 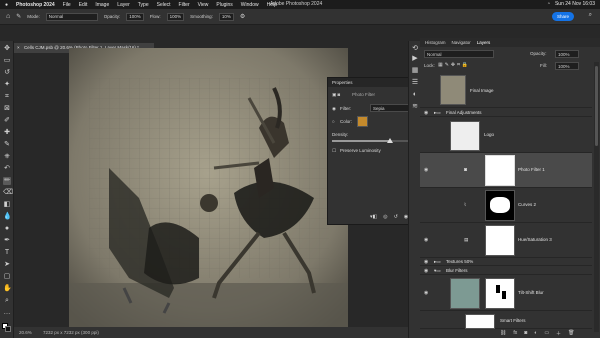 I want to click on group-final-adjustments: ◉ ▸▭ Final Adjustments, so click(x=506, y=113).